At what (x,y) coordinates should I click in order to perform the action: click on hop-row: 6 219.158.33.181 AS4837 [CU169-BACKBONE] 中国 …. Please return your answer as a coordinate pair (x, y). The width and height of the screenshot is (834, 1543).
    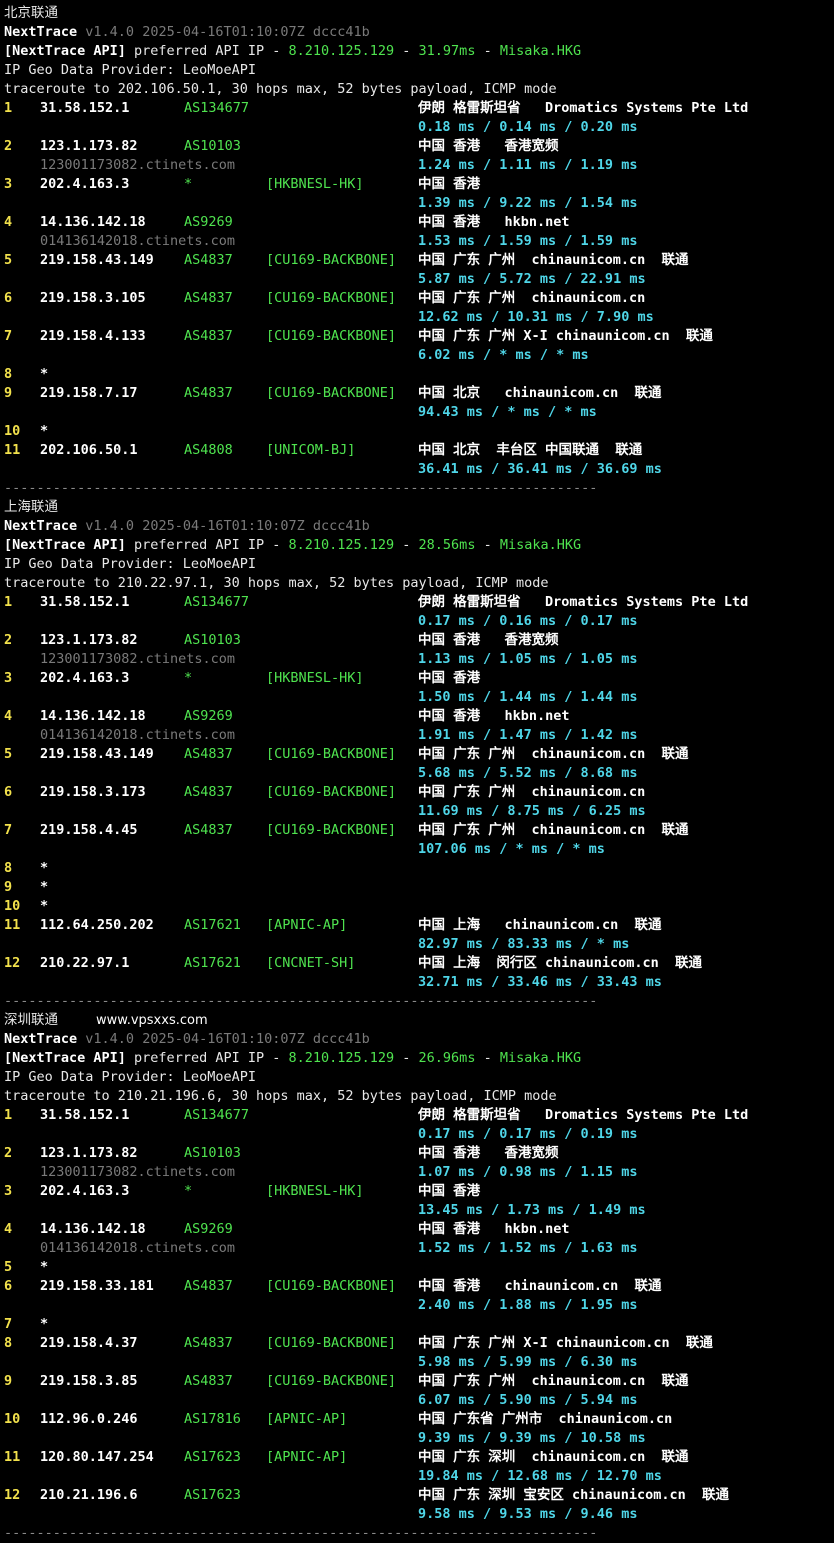
    Looking at the image, I should click on (417, 1286).